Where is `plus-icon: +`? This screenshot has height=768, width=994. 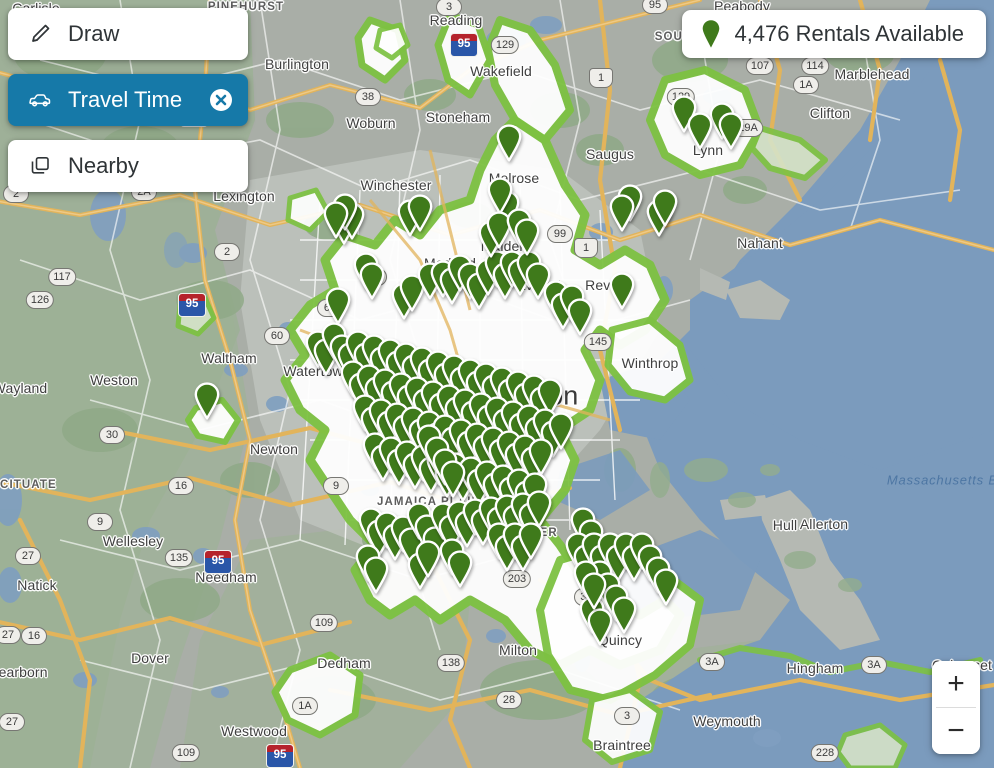 plus-icon: + is located at coordinates (956, 683).